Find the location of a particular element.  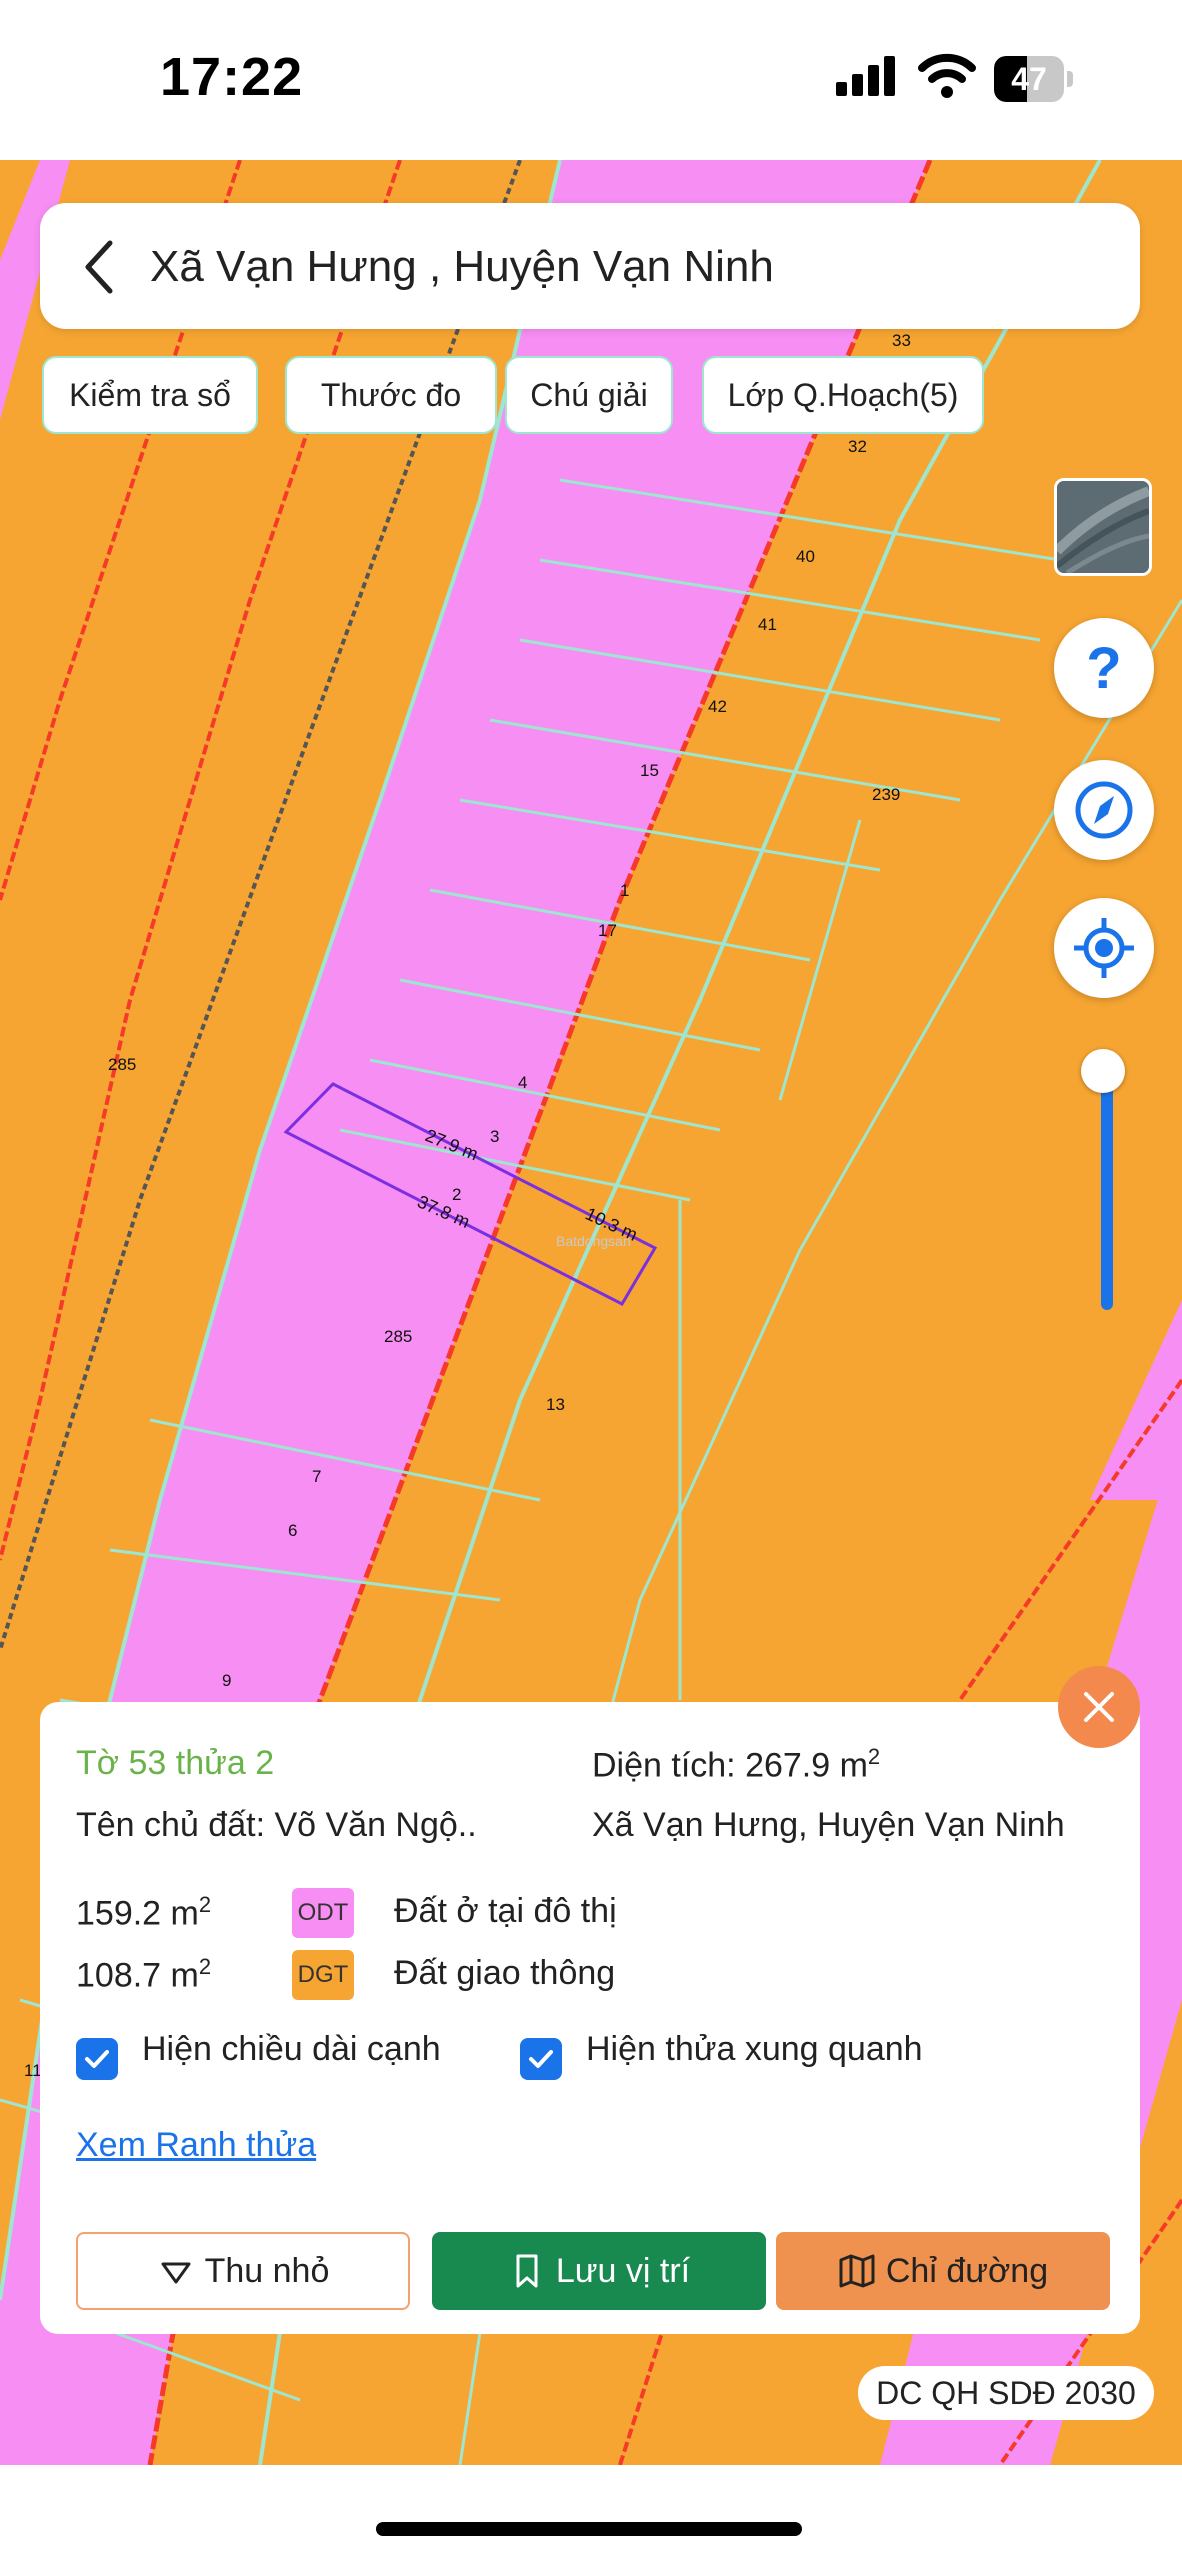

map-watermark: Batdongsan is located at coordinates (593, 1241).